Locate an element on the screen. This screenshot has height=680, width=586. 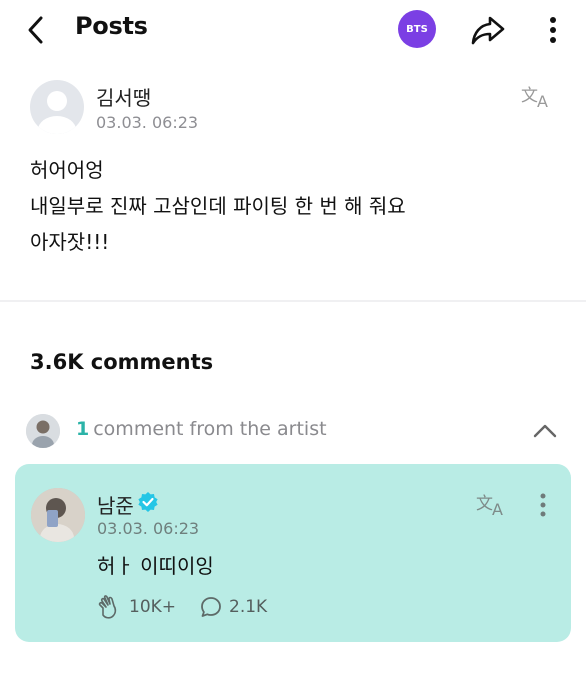
artist-avatar-small is located at coordinates (43, 431).